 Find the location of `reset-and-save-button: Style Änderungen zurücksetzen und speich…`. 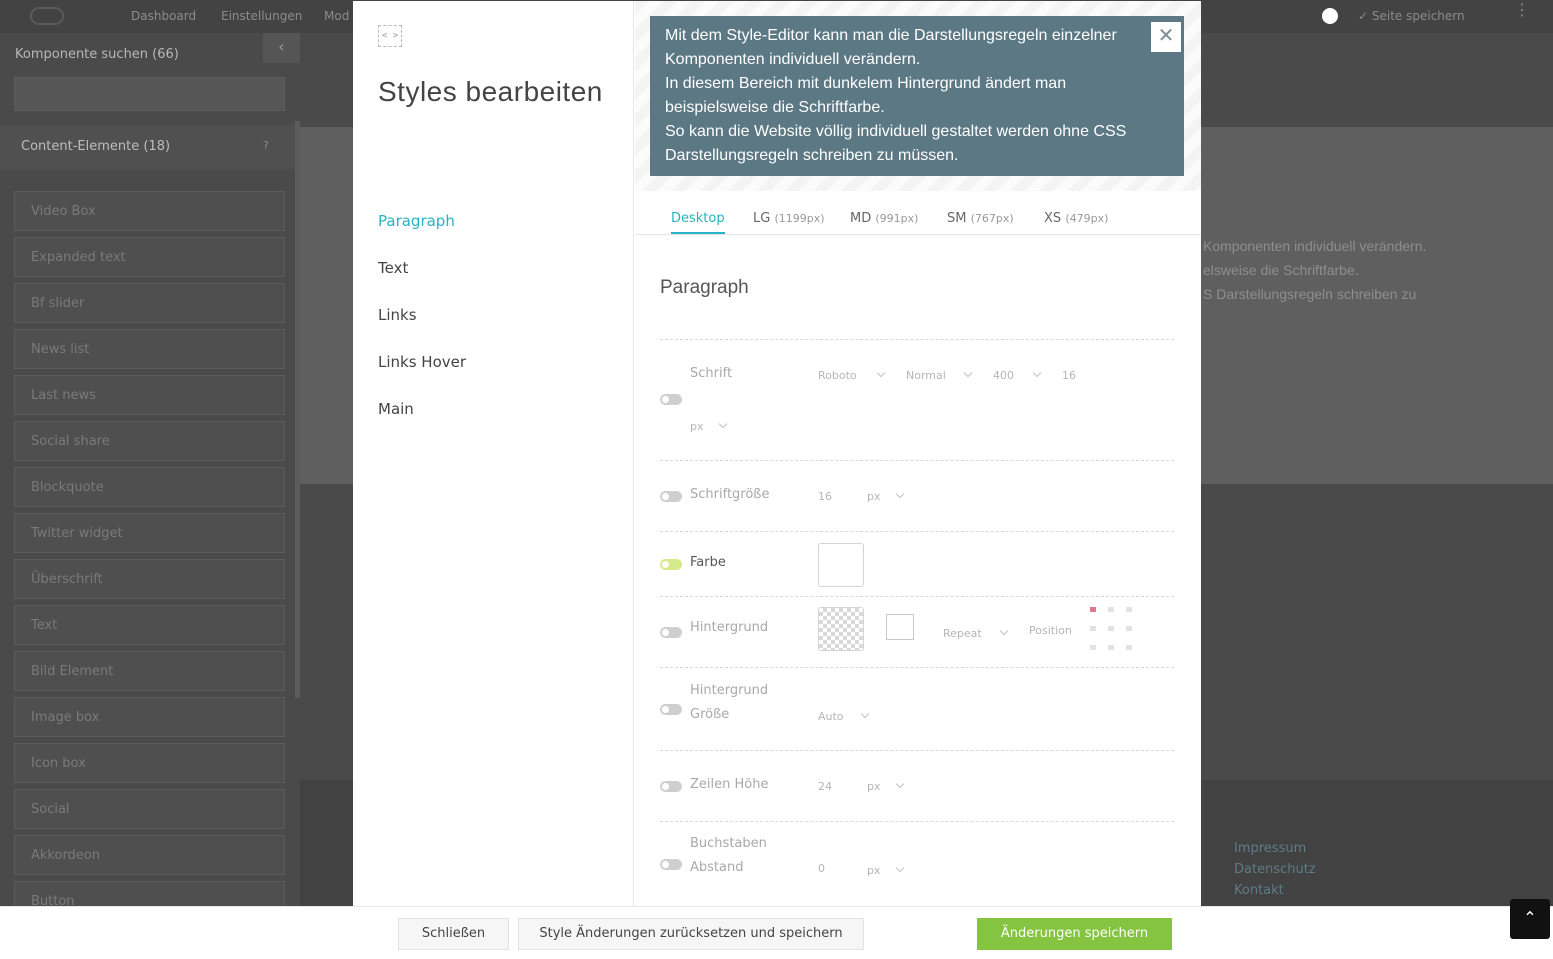

reset-and-save-button: Style Änderungen zurücksetzen und speich… is located at coordinates (691, 934).